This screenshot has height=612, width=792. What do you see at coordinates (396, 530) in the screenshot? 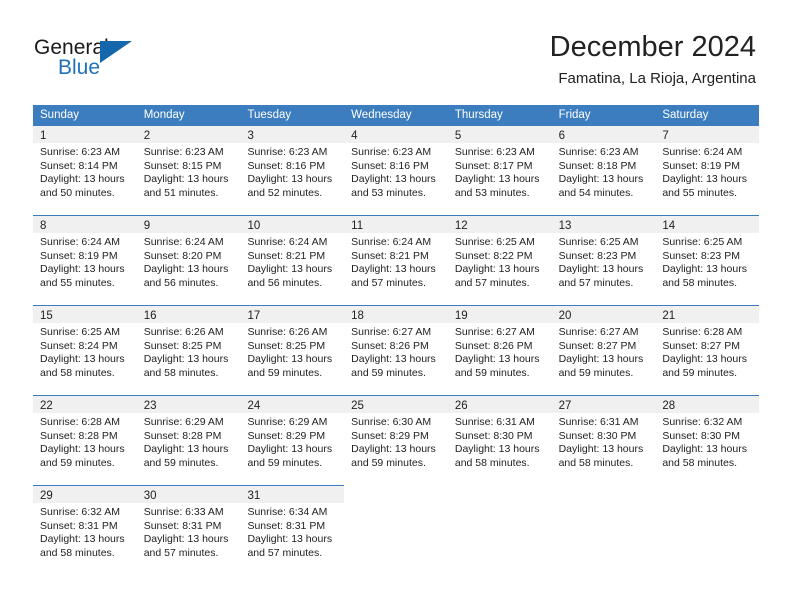
I see `day-cell-empty` at bounding box center [396, 530].